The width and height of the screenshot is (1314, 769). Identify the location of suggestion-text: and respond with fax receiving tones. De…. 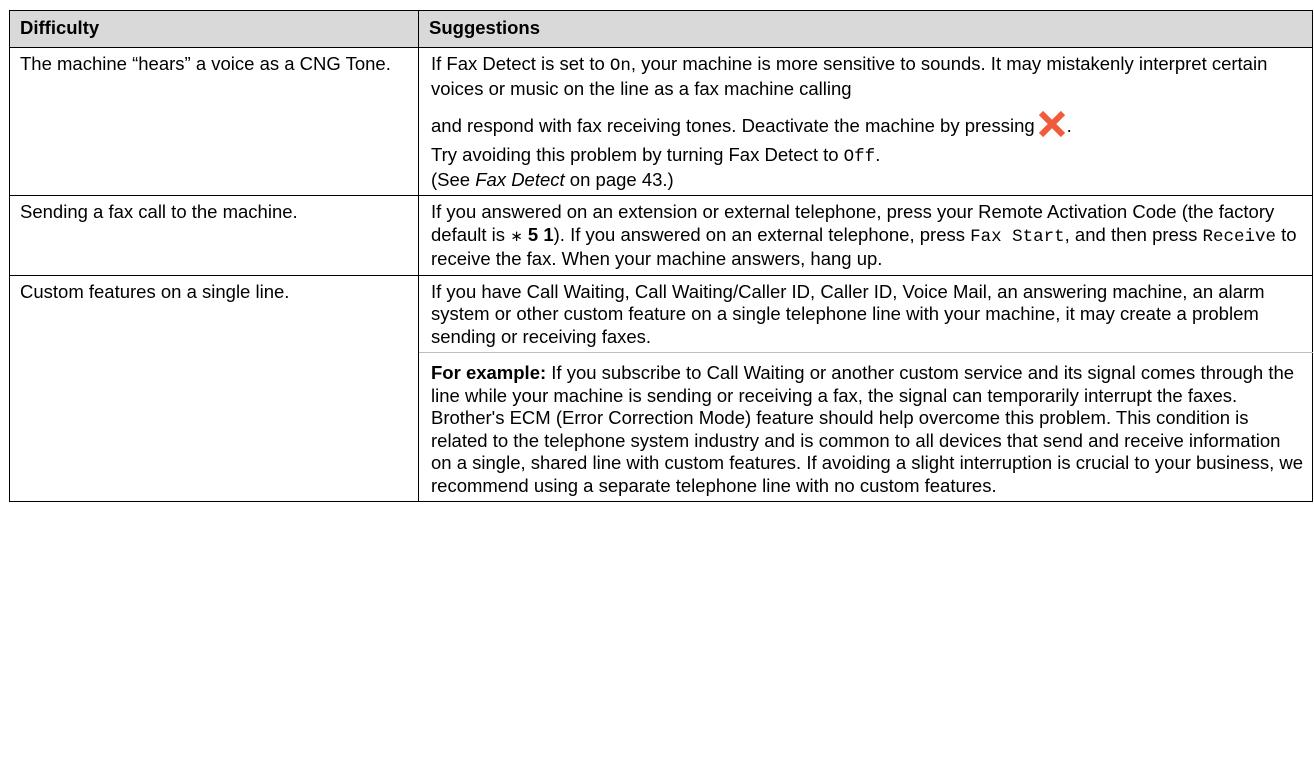
(733, 125).